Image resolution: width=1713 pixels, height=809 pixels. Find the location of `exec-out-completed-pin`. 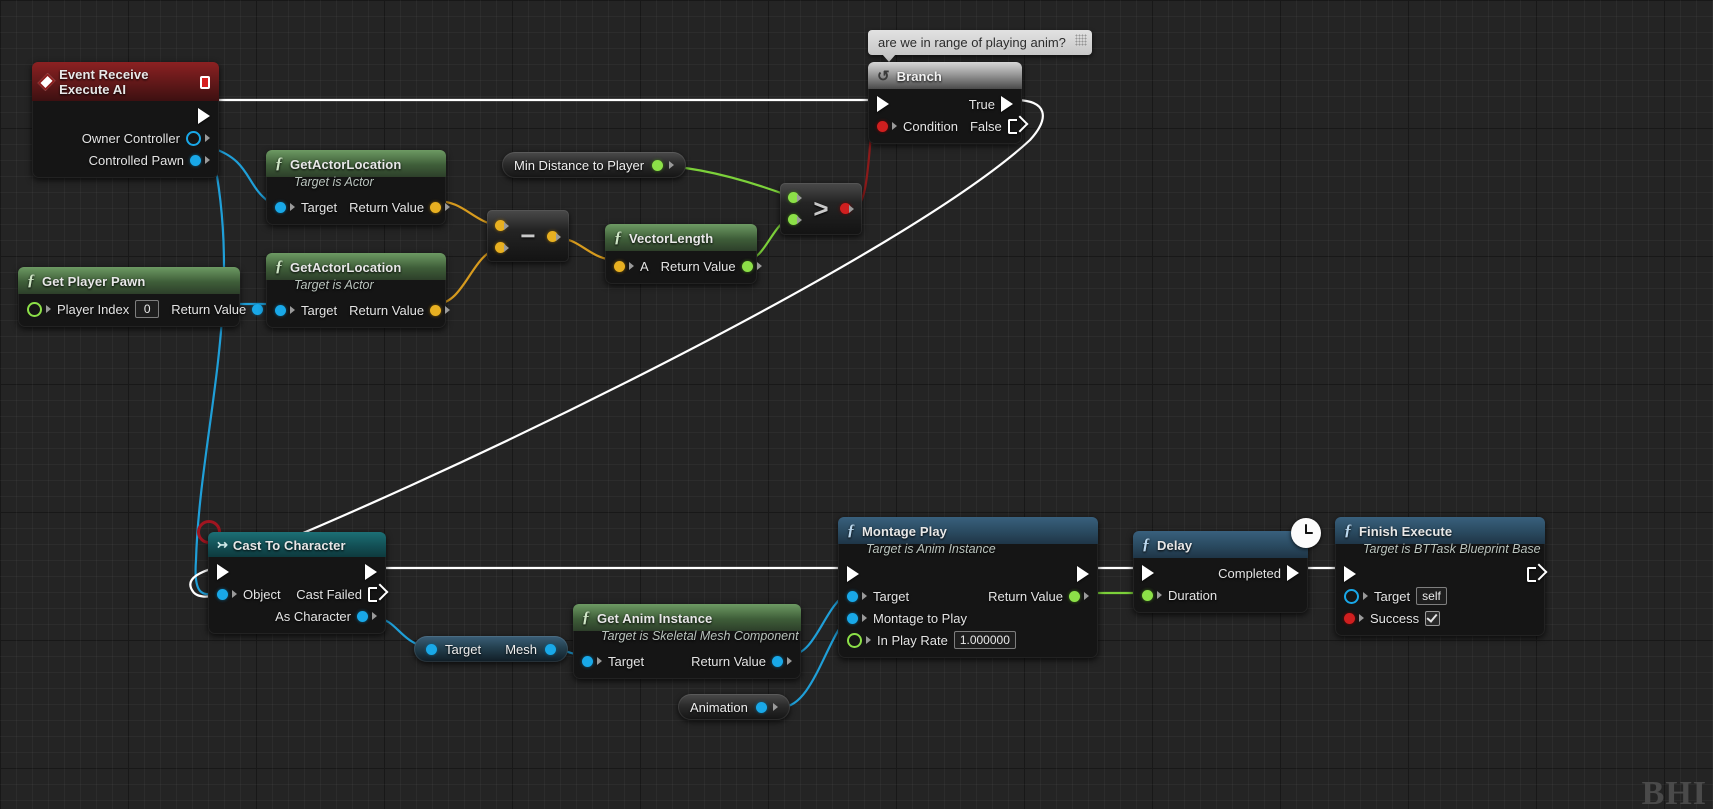

exec-out-completed-pin is located at coordinates (1293, 573).